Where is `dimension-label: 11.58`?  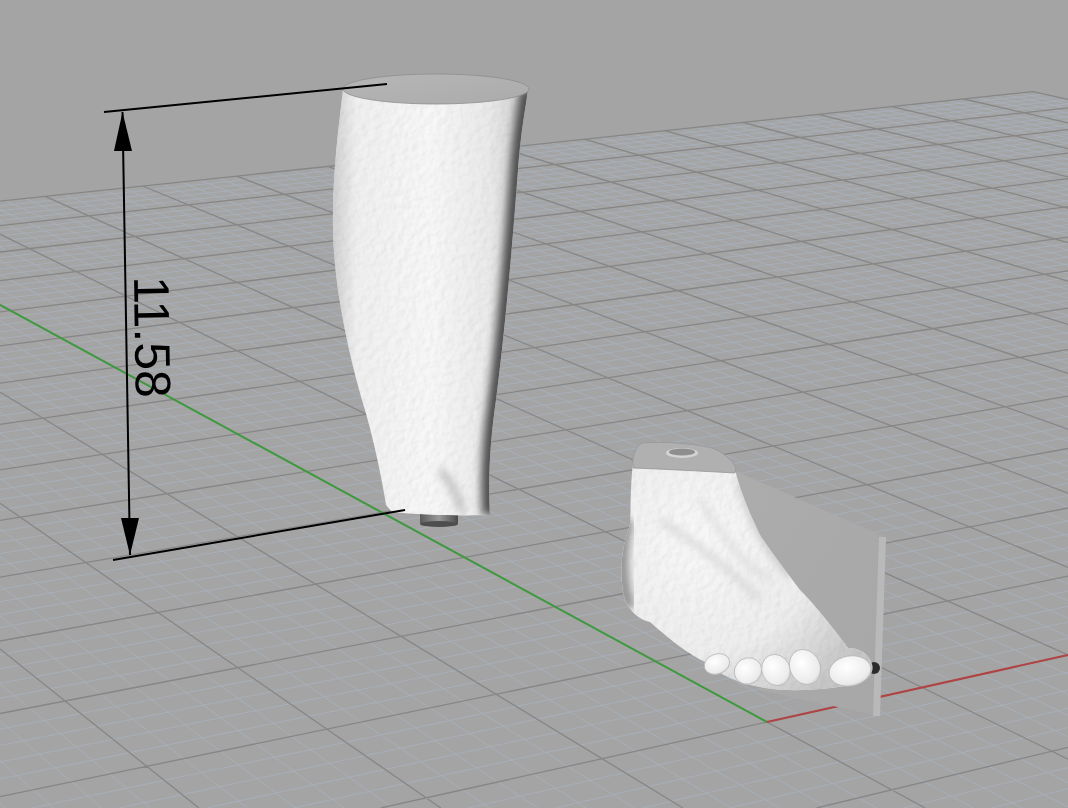 dimension-label: 11.58 is located at coordinates (152, 337).